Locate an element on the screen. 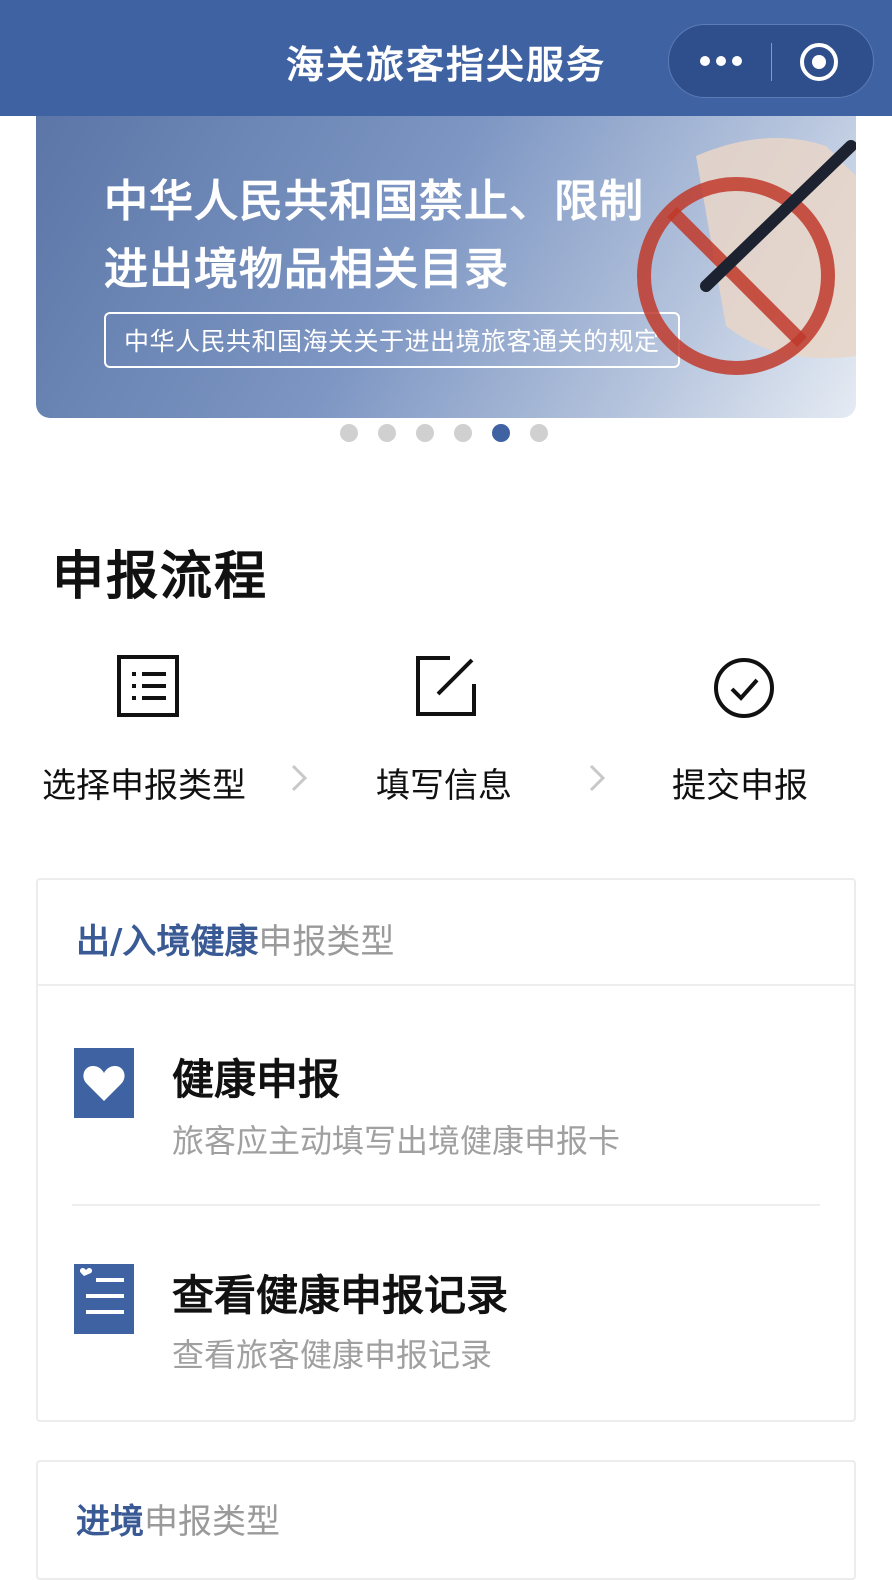 This screenshot has height=1580, width=892. item-title: 查看健康申报记录 is located at coordinates (340, 1295).